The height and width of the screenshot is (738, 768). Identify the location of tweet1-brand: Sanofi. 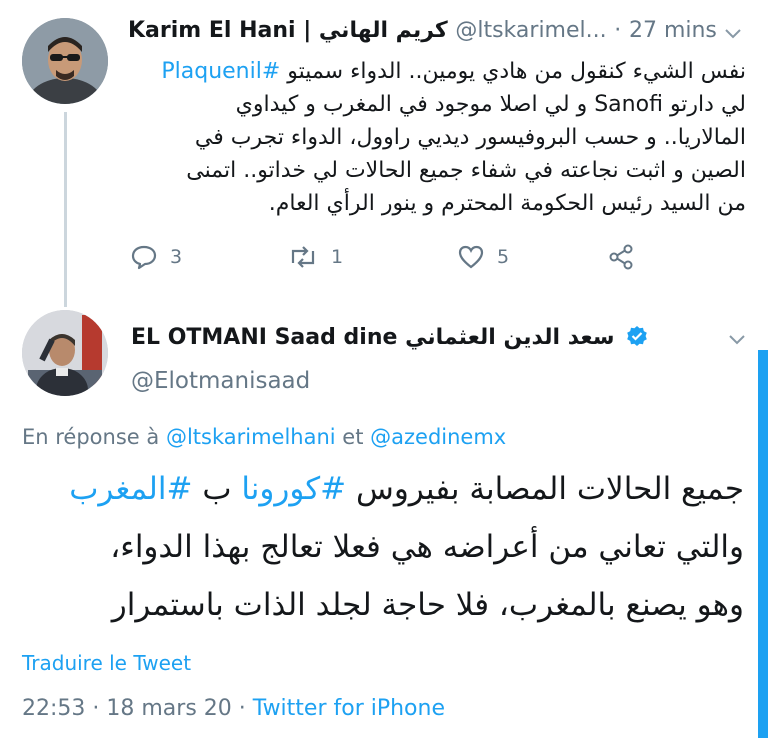
(628, 104).